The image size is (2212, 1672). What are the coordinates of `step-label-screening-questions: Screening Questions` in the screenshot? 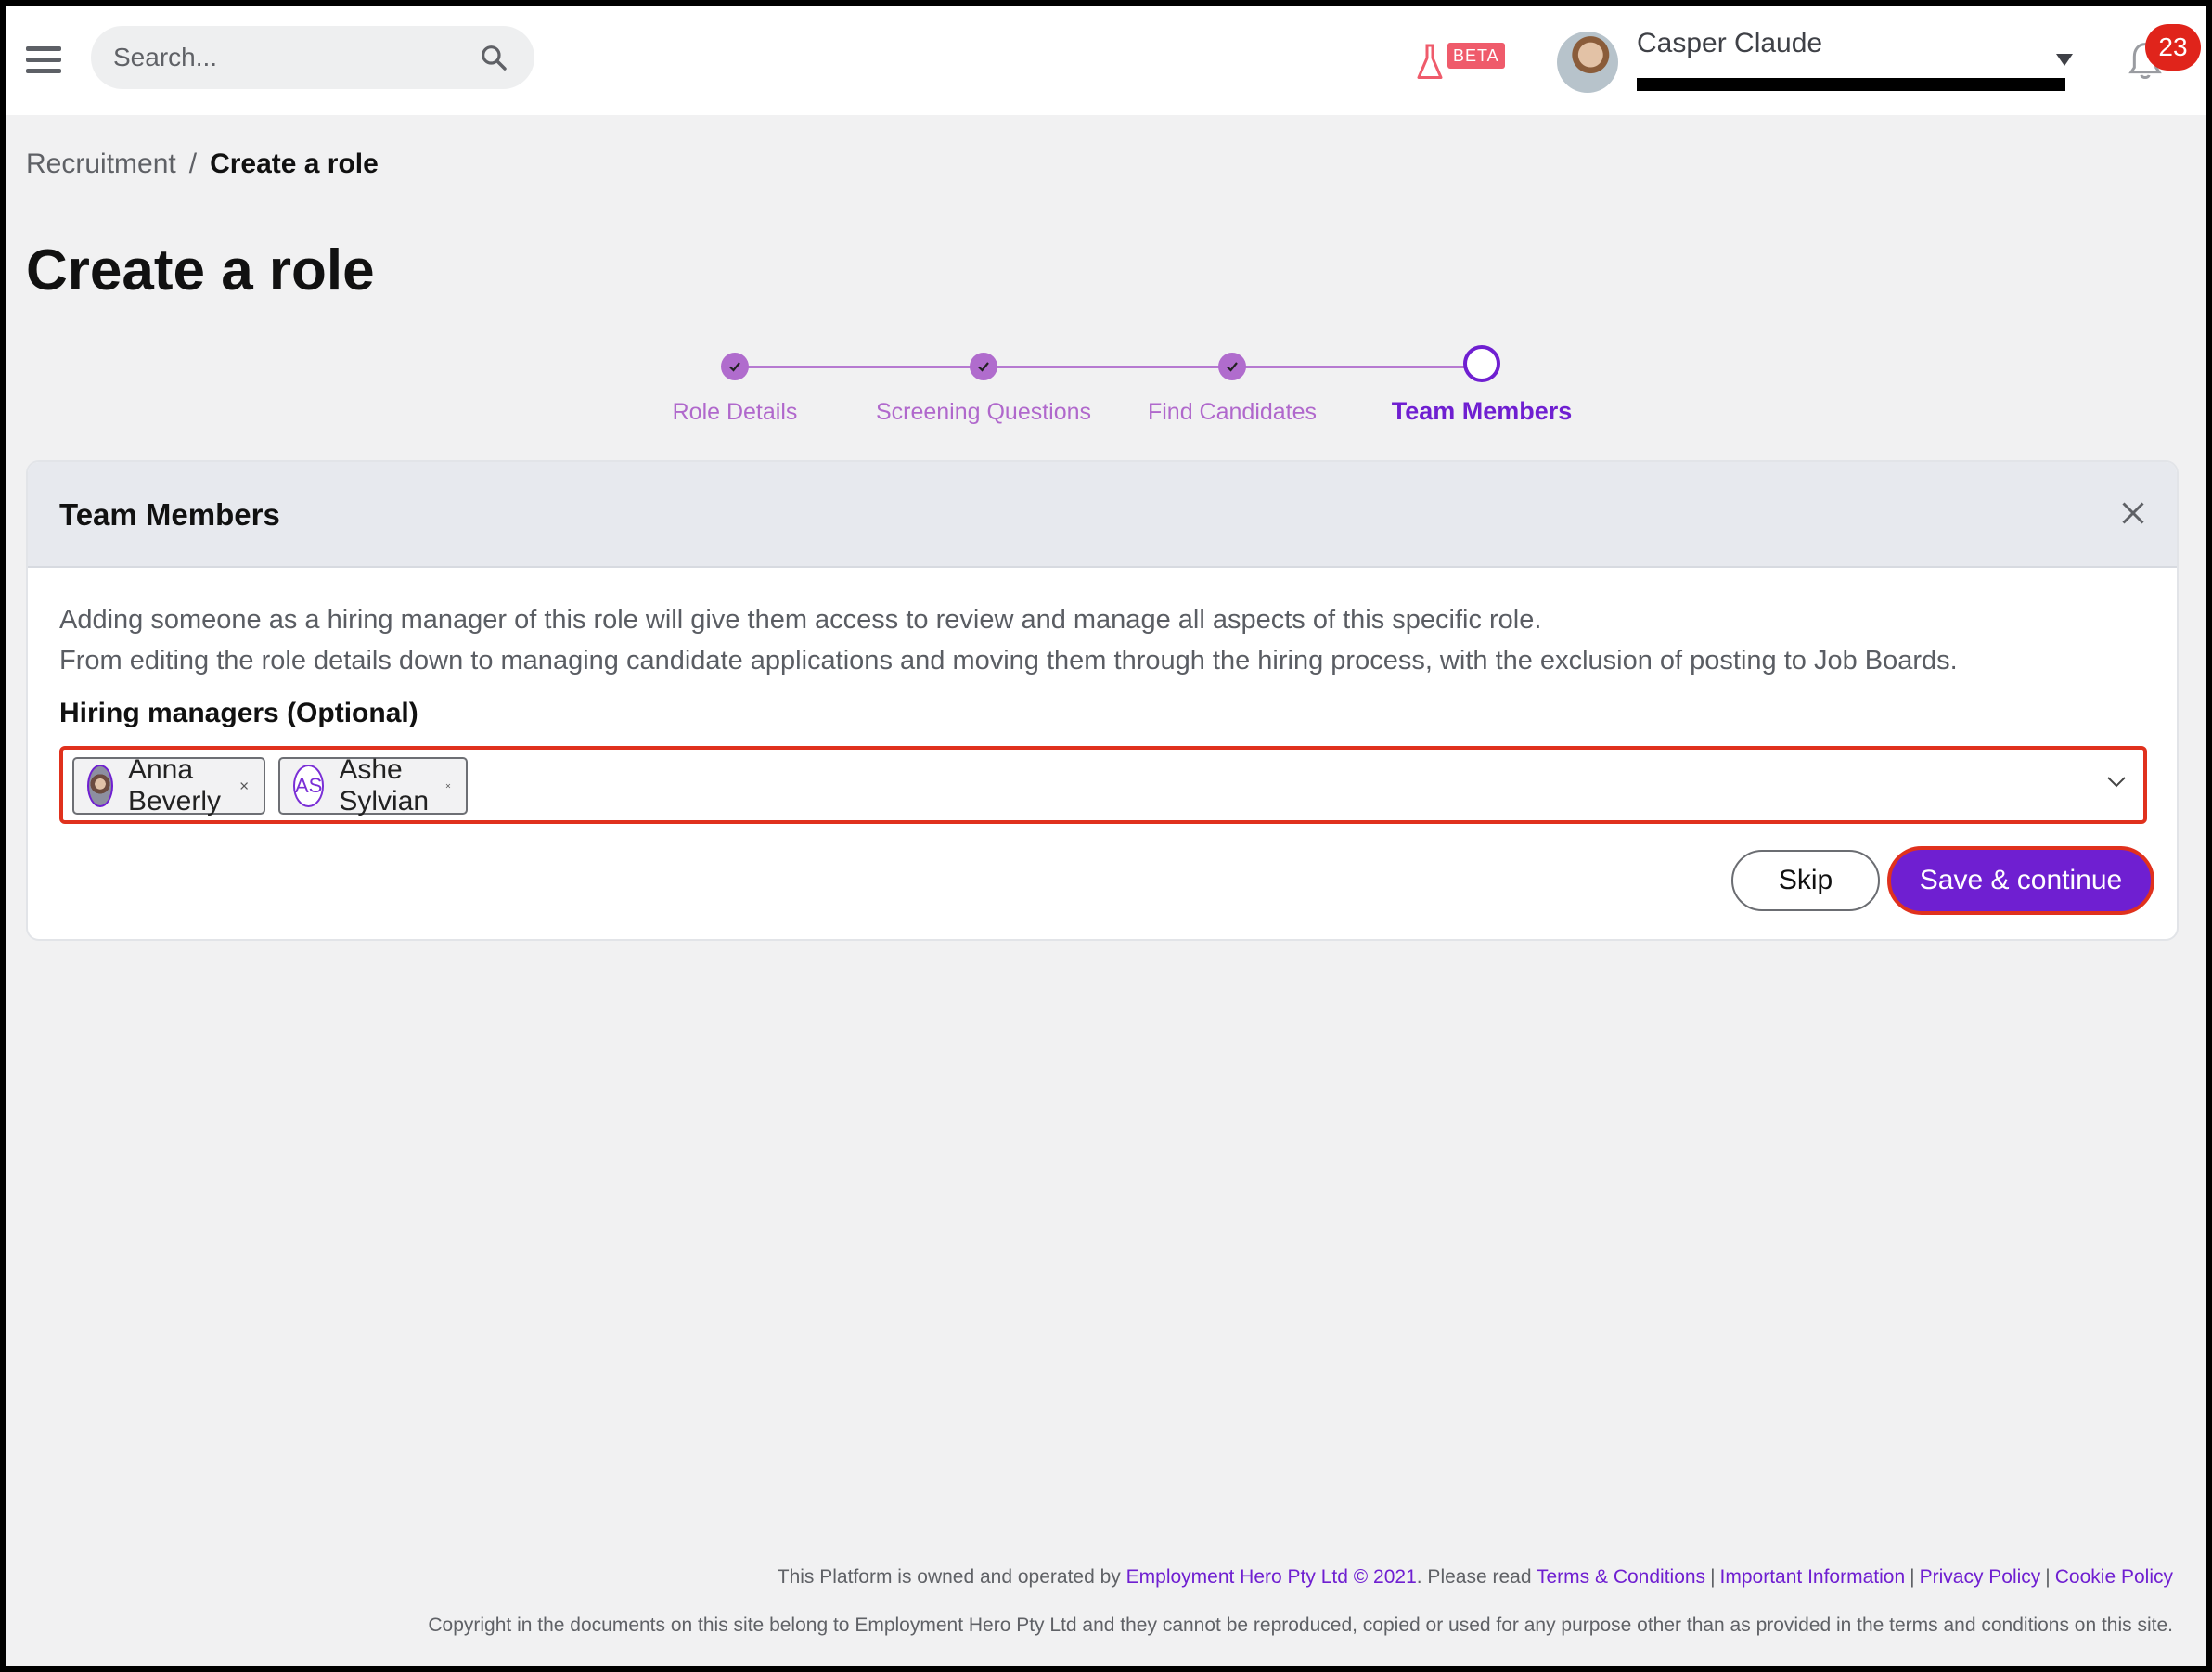 It's located at (984, 412).